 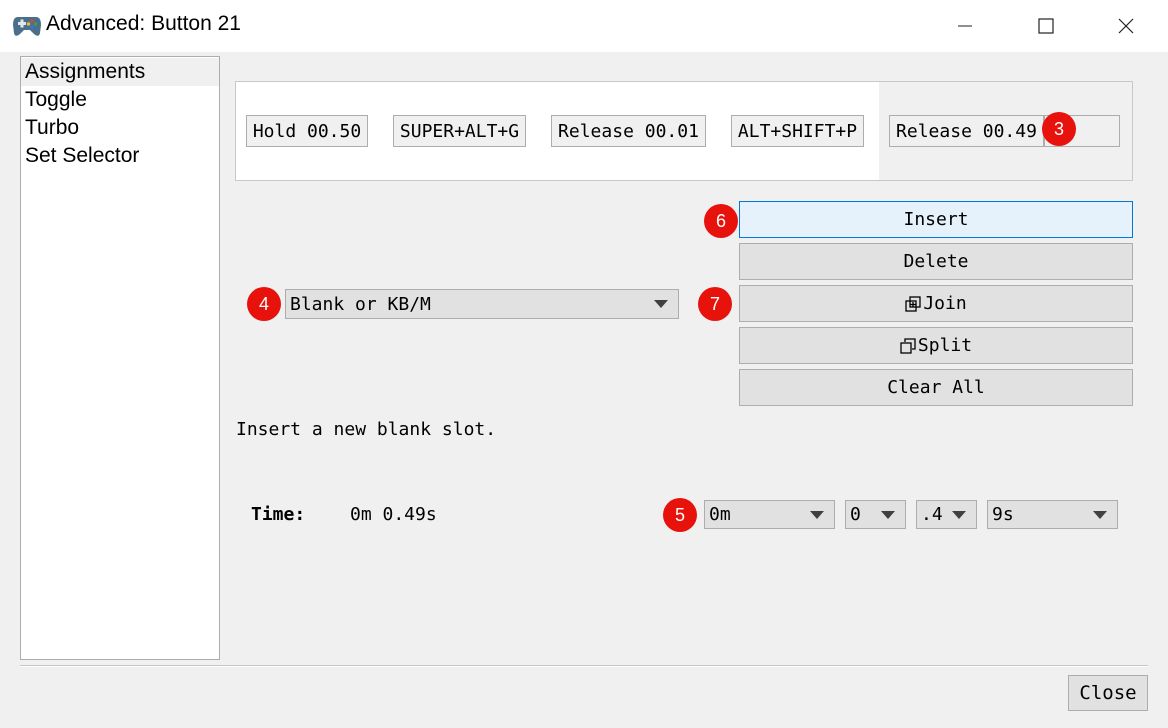 What do you see at coordinates (584, 666) in the screenshot?
I see `footer-separator` at bounding box center [584, 666].